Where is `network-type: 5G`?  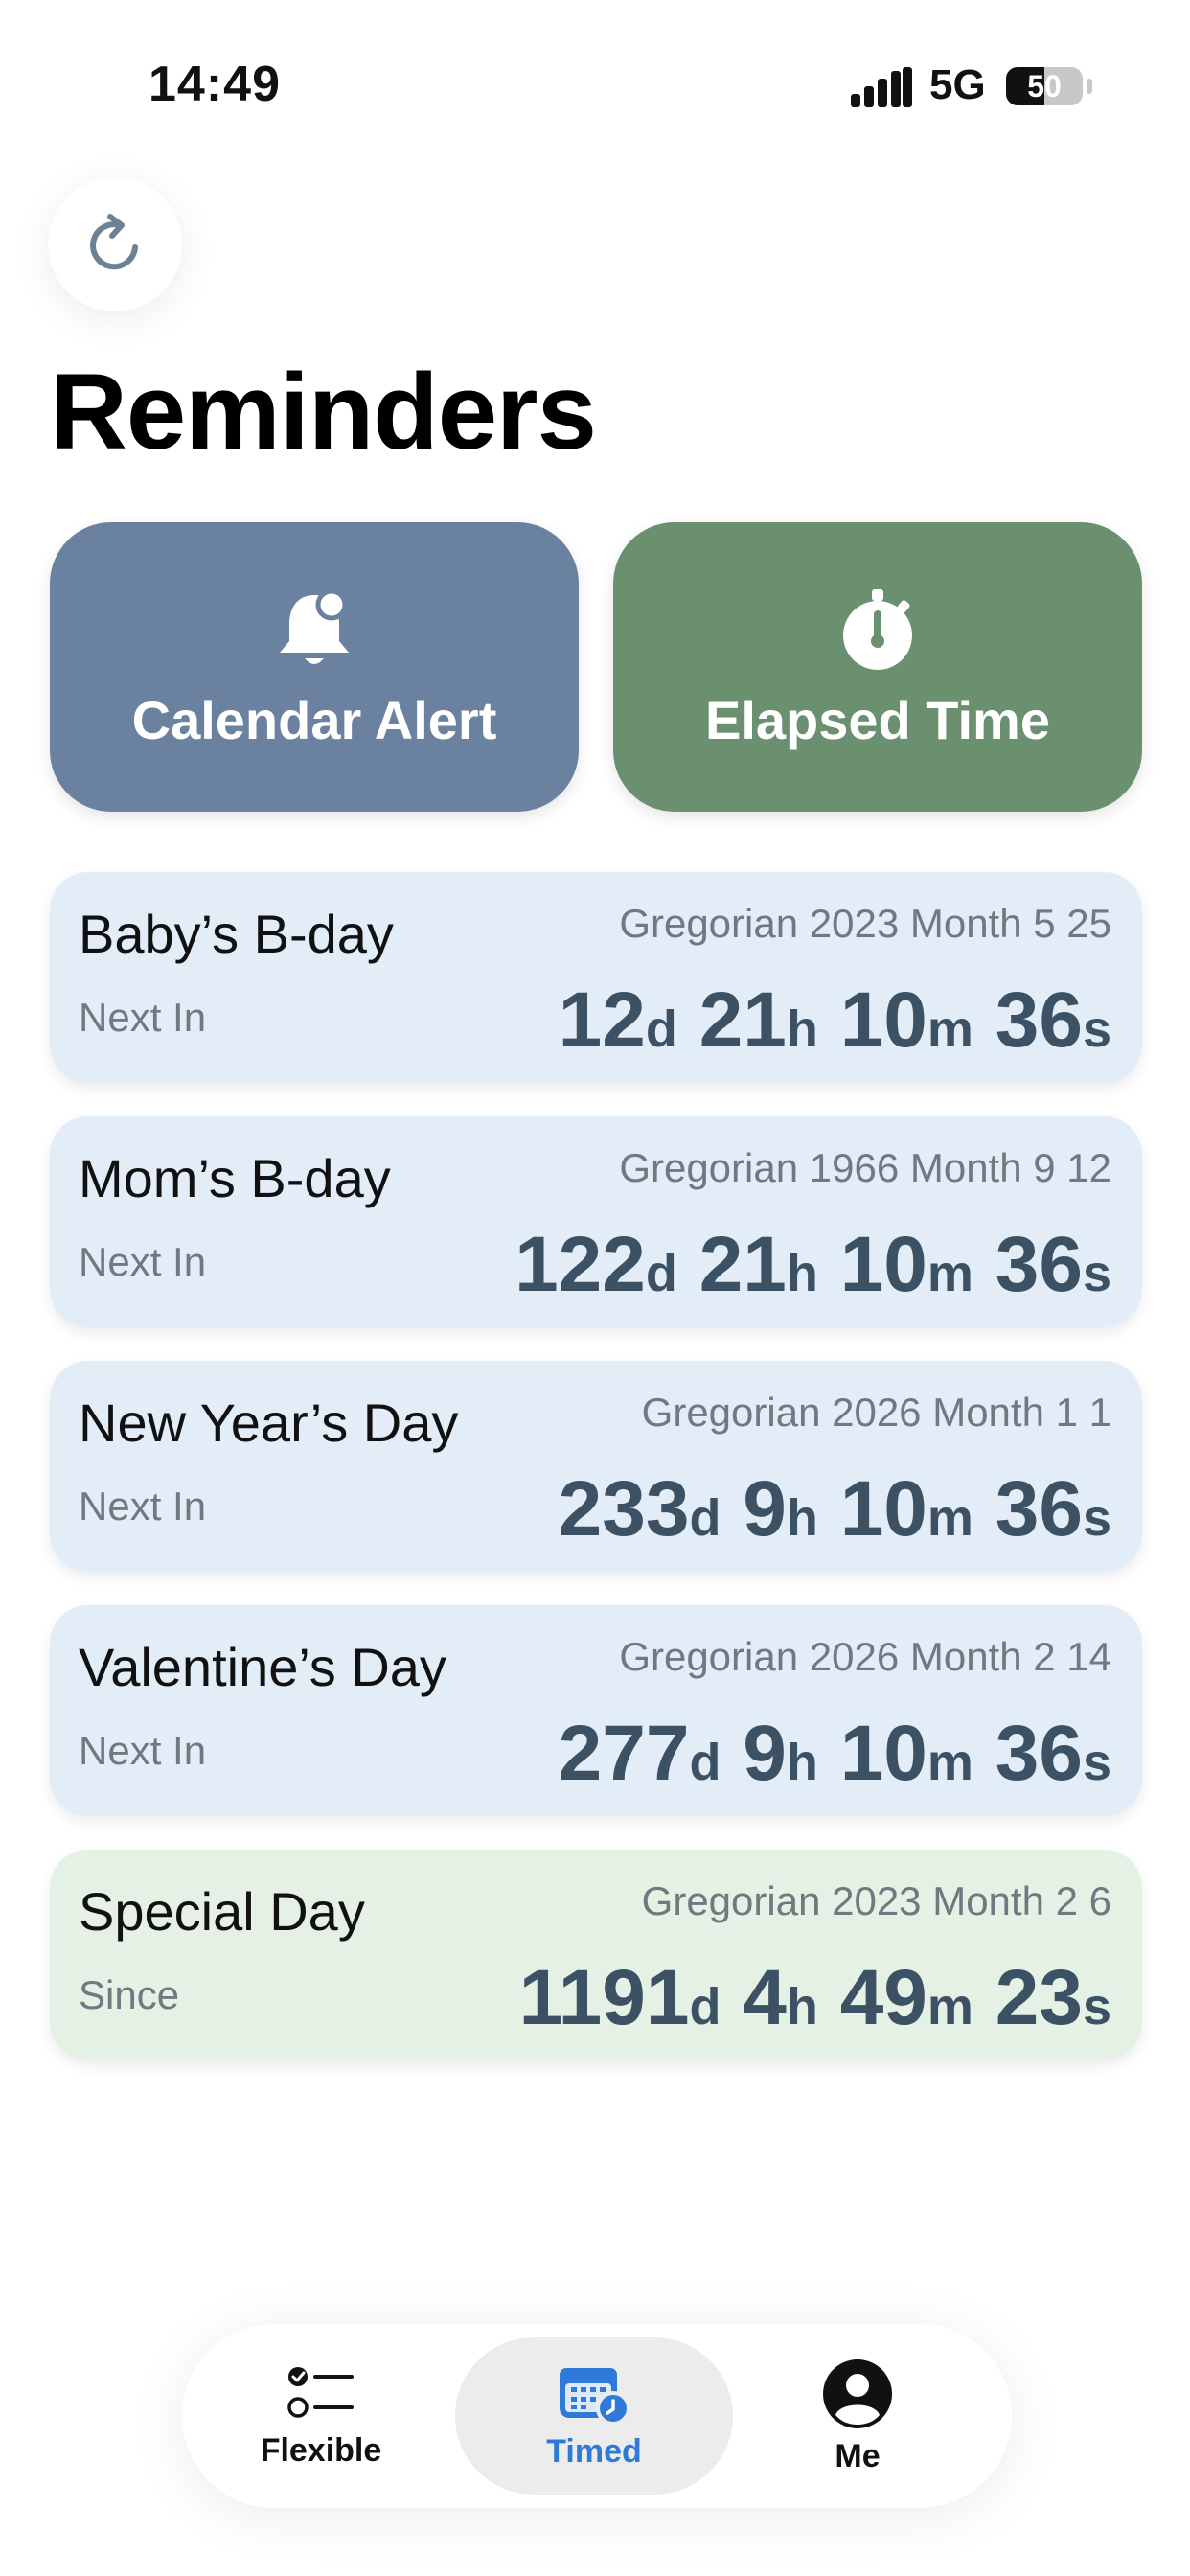 network-type: 5G is located at coordinates (958, 85).